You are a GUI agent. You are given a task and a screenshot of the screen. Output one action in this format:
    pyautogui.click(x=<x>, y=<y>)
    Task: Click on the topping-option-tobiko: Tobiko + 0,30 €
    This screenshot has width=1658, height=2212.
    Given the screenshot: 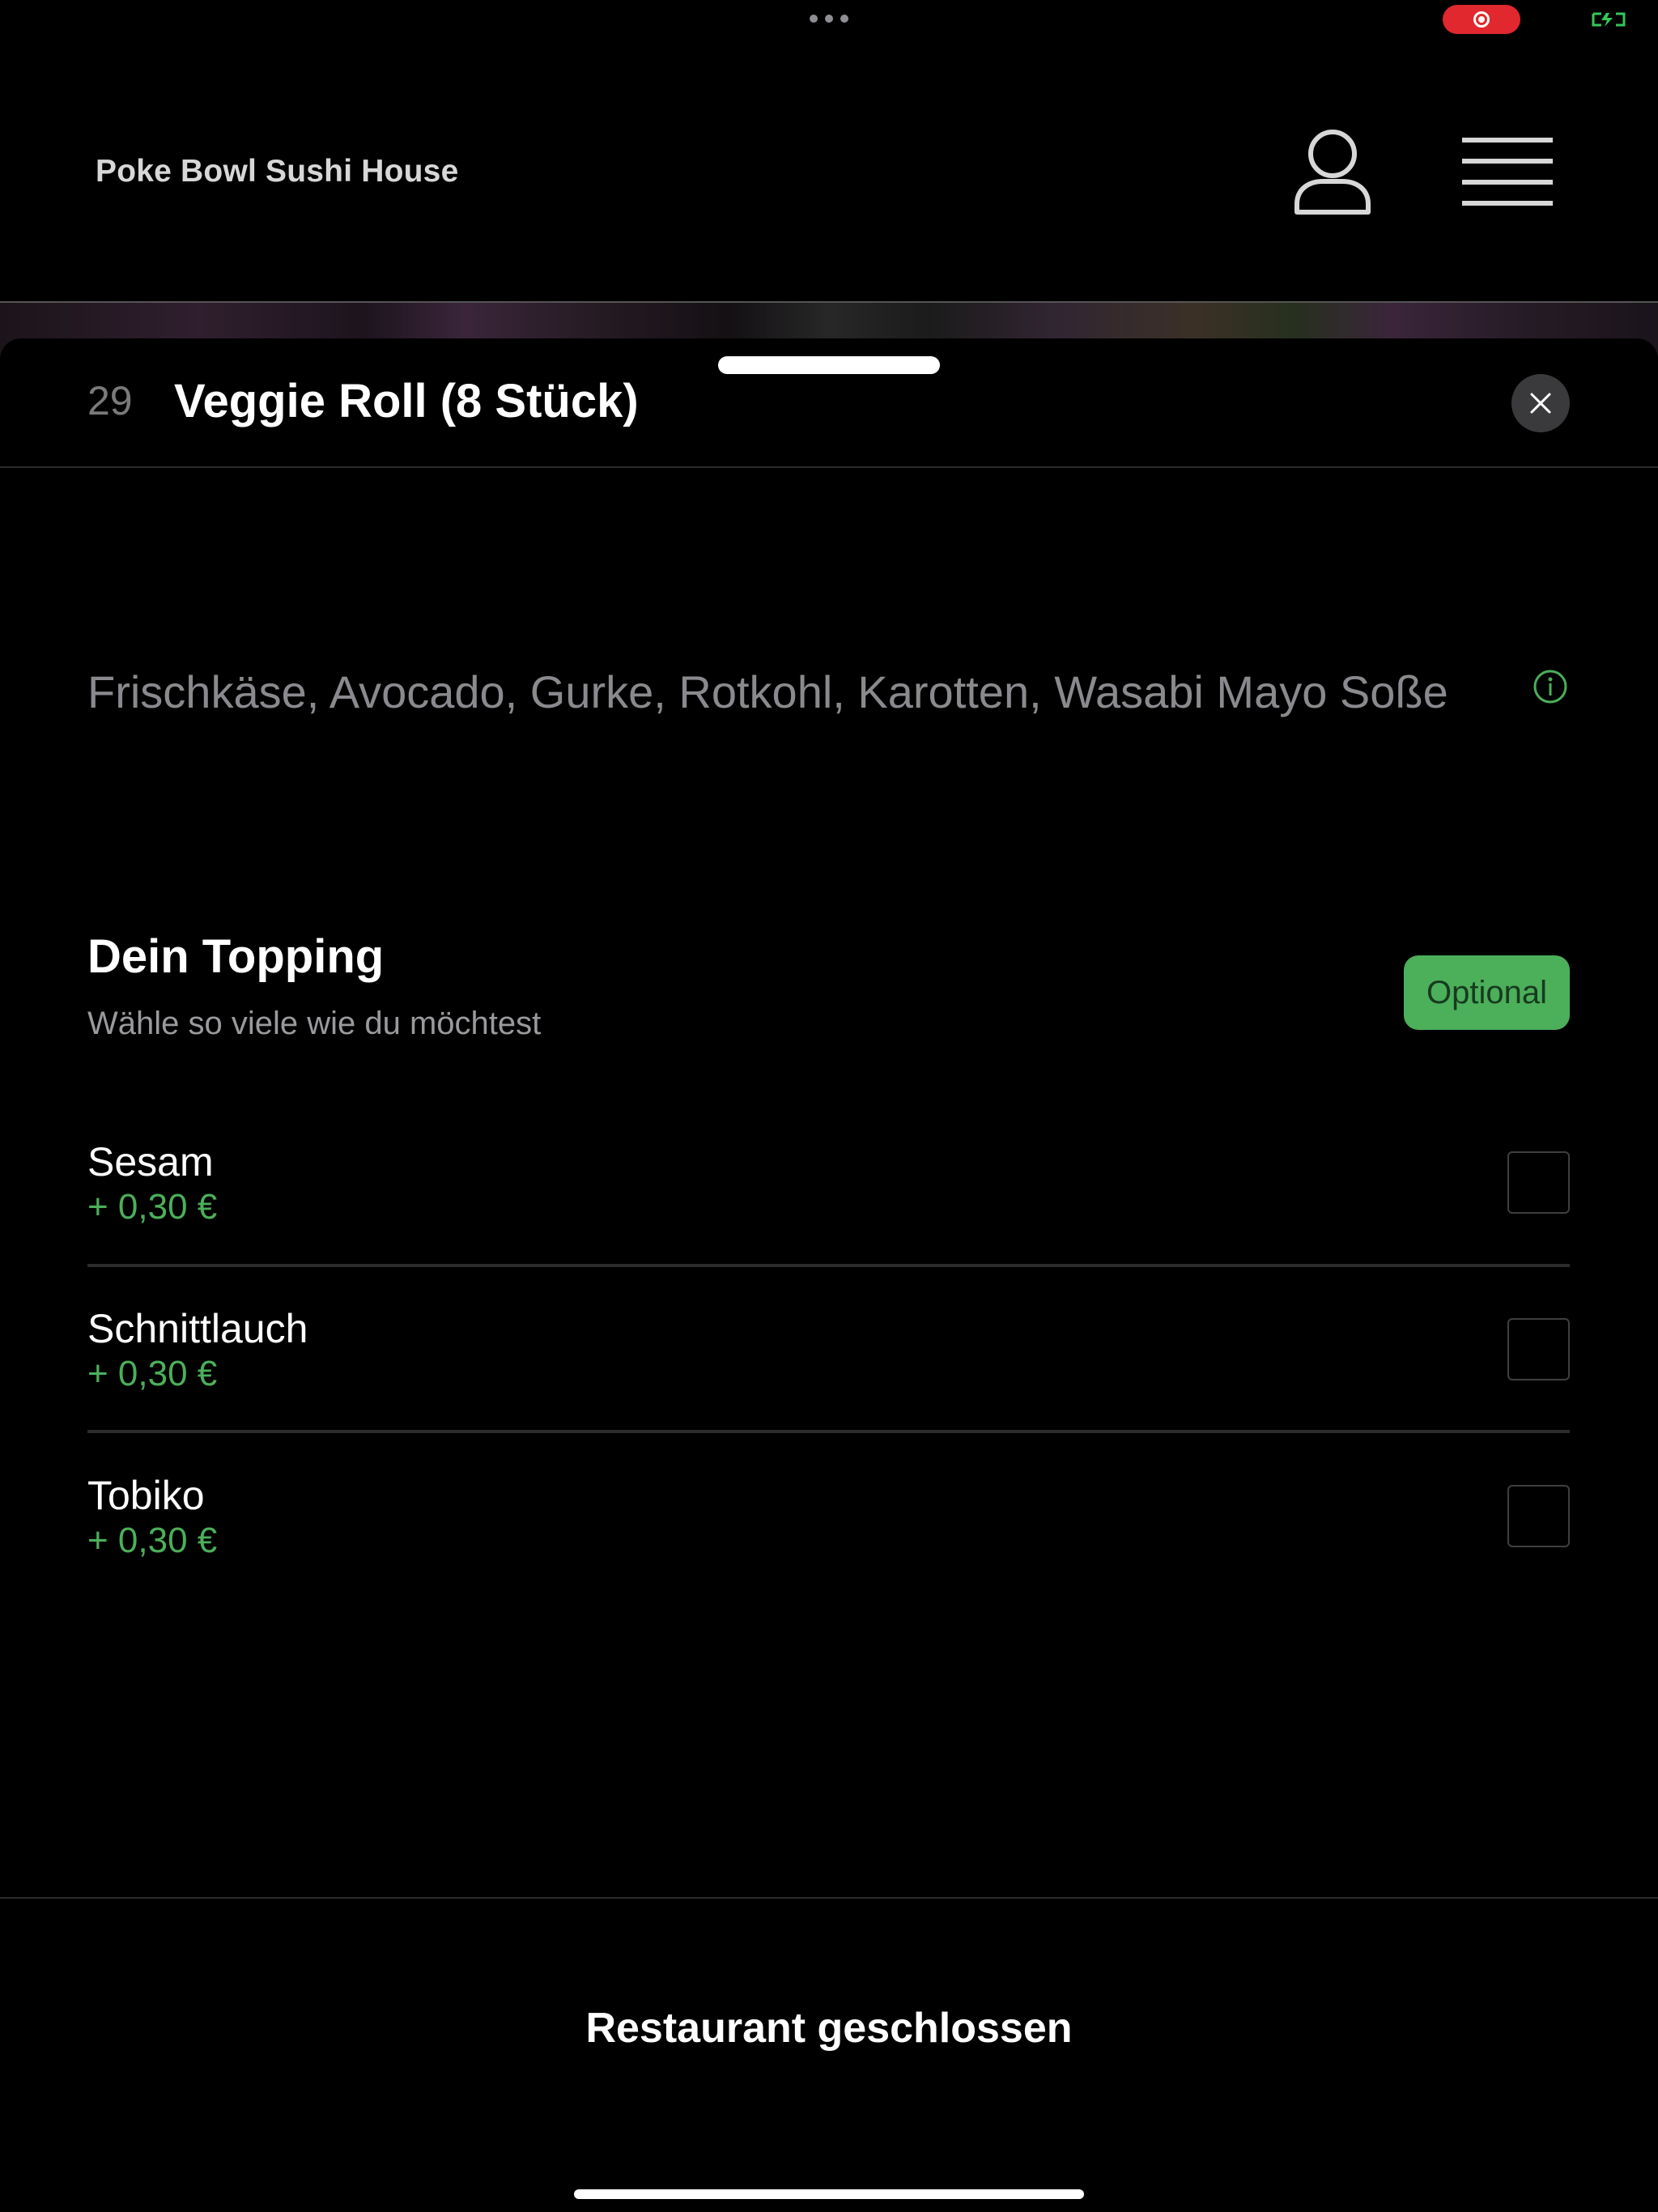 What is the action you would take?
    pyautogui.click(x=828, y=1556)
    